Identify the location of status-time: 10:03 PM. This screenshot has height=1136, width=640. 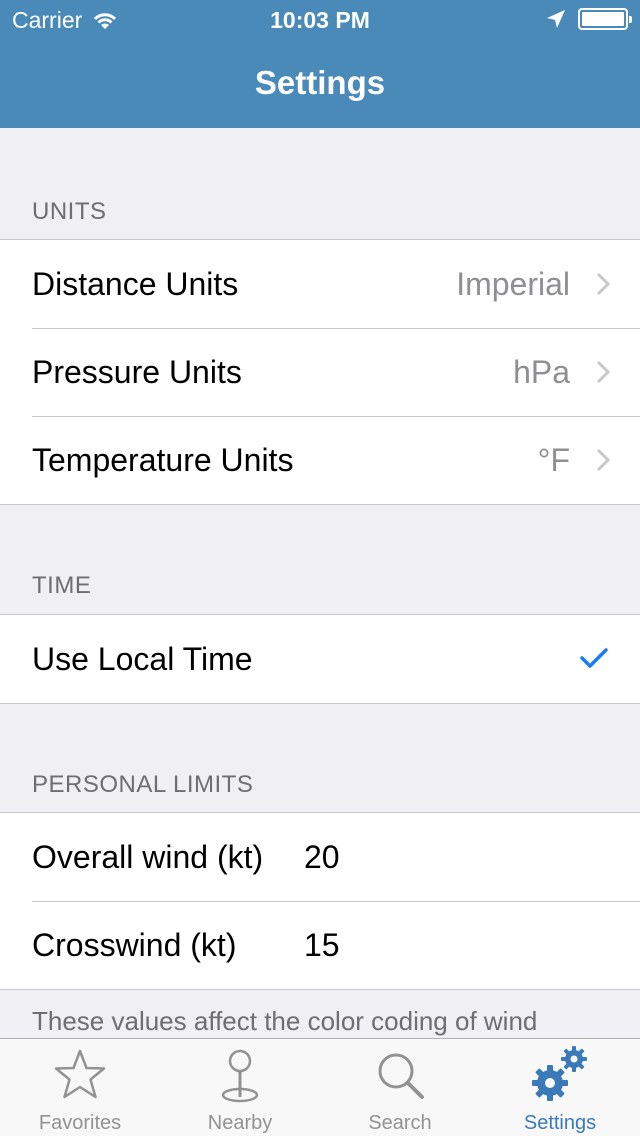
(320, 20).